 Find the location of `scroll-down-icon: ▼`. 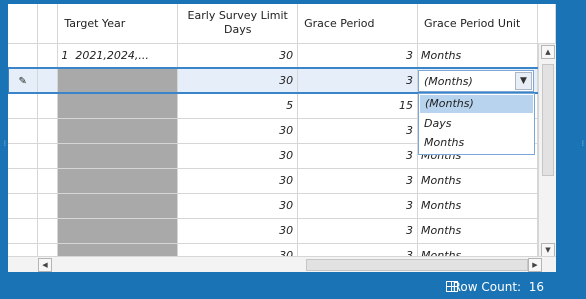

scroll-down-icon: ▼ is located at coordinates (548, 250).